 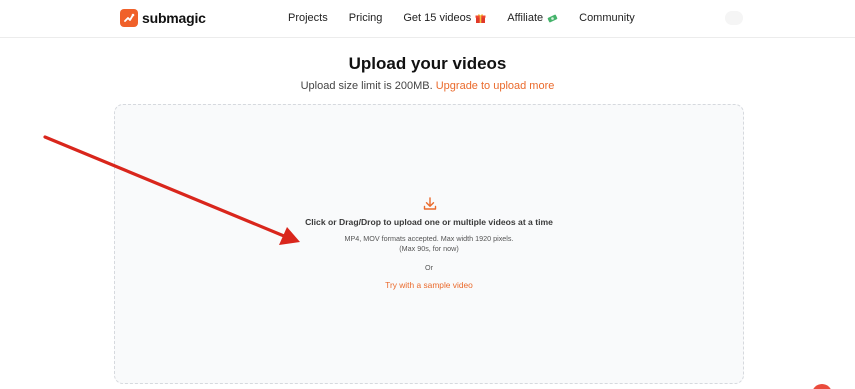 I want to click on nav-get-15-videos-label: Get 15 videos, so click(x=437, y=18).